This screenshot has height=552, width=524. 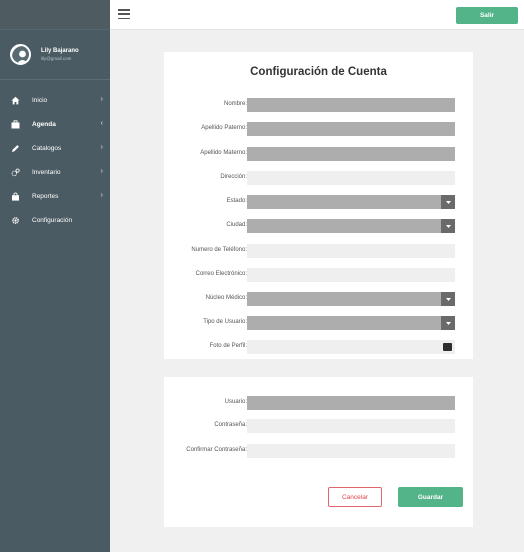 I want to click on sidebar-header, so click(x=55, y=15).